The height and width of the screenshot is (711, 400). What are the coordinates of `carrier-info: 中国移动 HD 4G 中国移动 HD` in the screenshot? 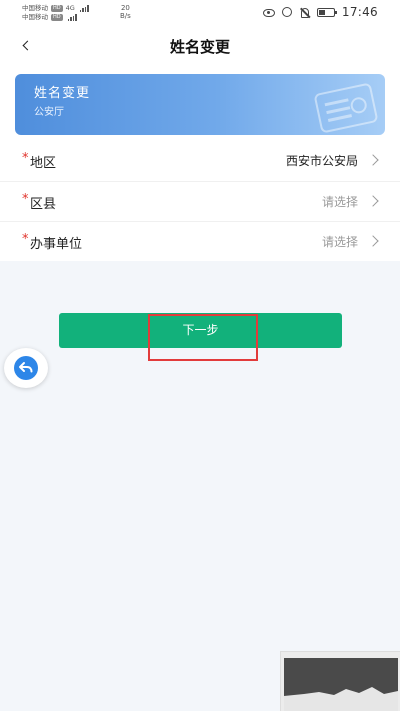 It's located at (55, 13).